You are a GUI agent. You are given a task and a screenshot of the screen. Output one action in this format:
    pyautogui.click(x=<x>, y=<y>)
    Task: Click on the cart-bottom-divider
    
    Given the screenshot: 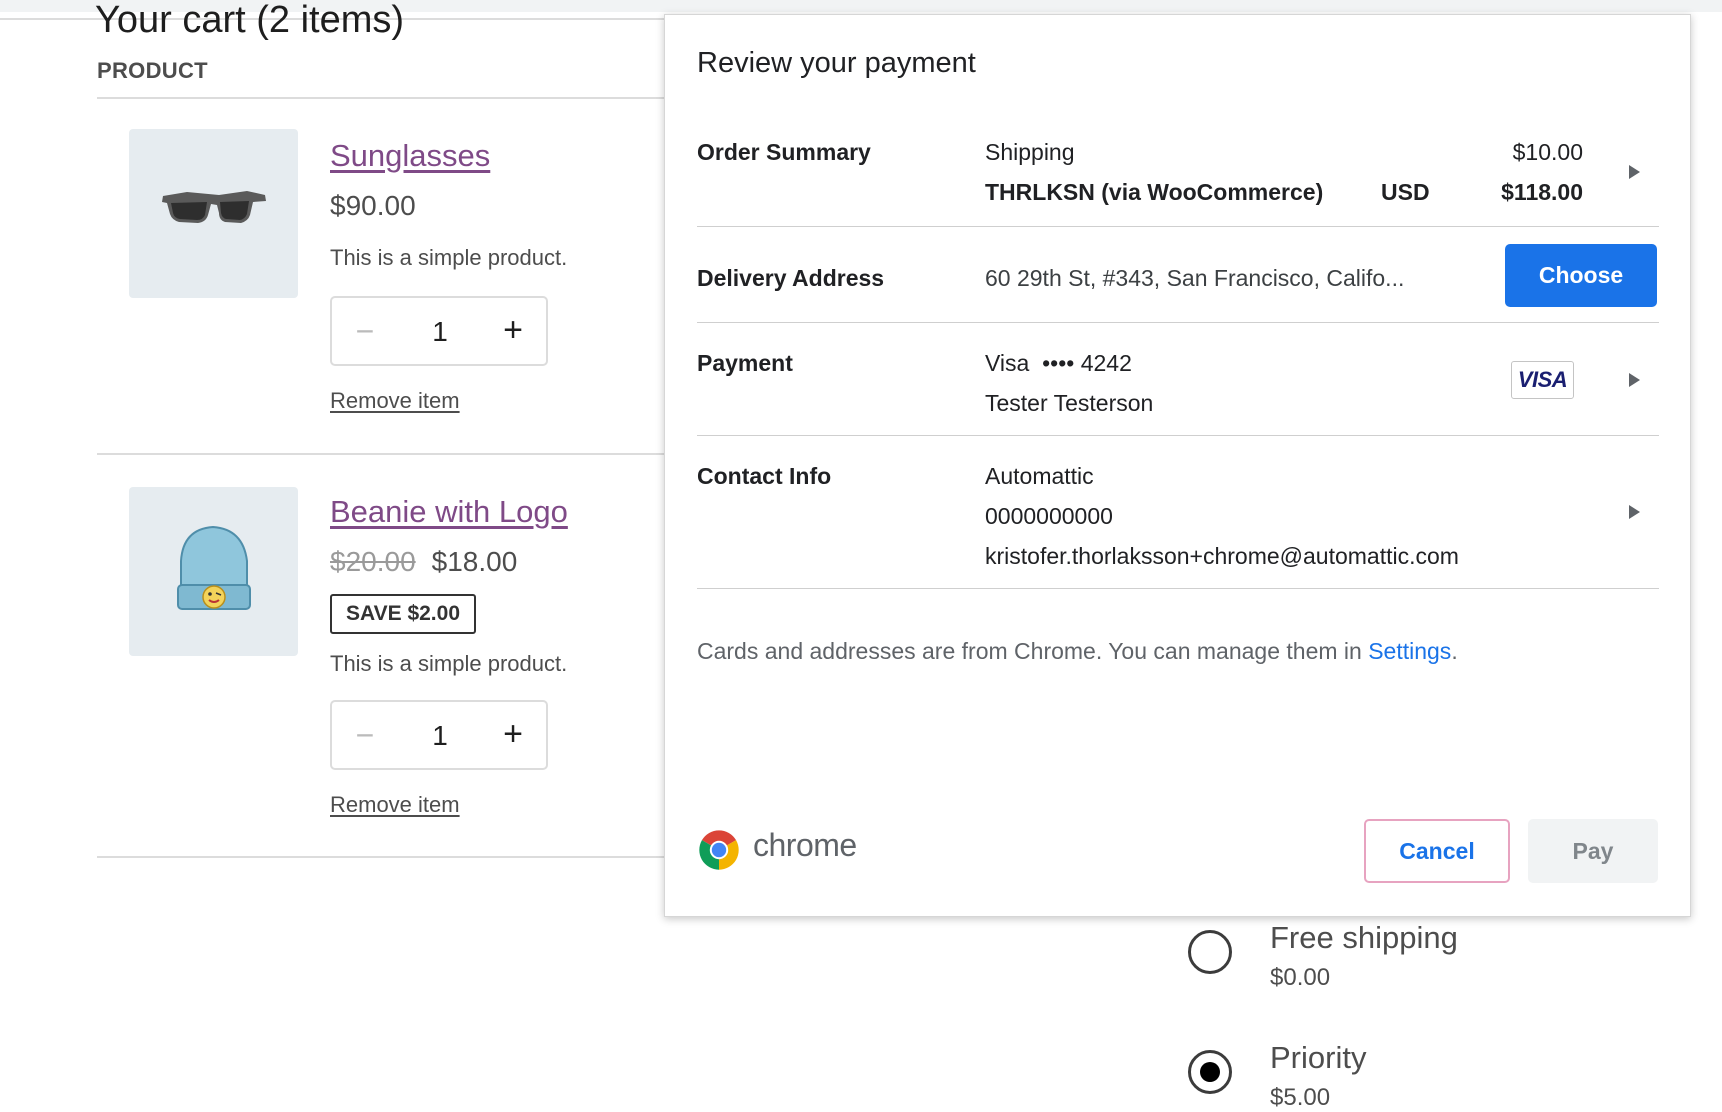 What is the action you would take?
    pyautogui.click(x=382, y=857)
    